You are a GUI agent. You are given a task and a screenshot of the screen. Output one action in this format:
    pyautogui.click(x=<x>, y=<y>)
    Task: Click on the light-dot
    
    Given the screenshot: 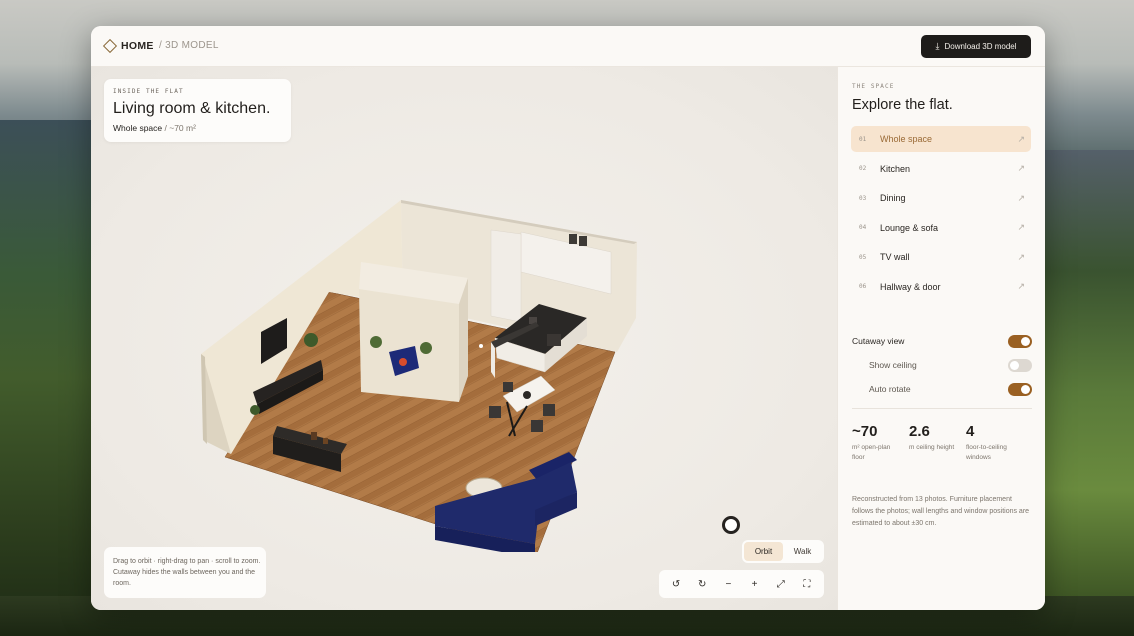 What is the action you would take?
    pyautogui.click(x=481, y=346)
    